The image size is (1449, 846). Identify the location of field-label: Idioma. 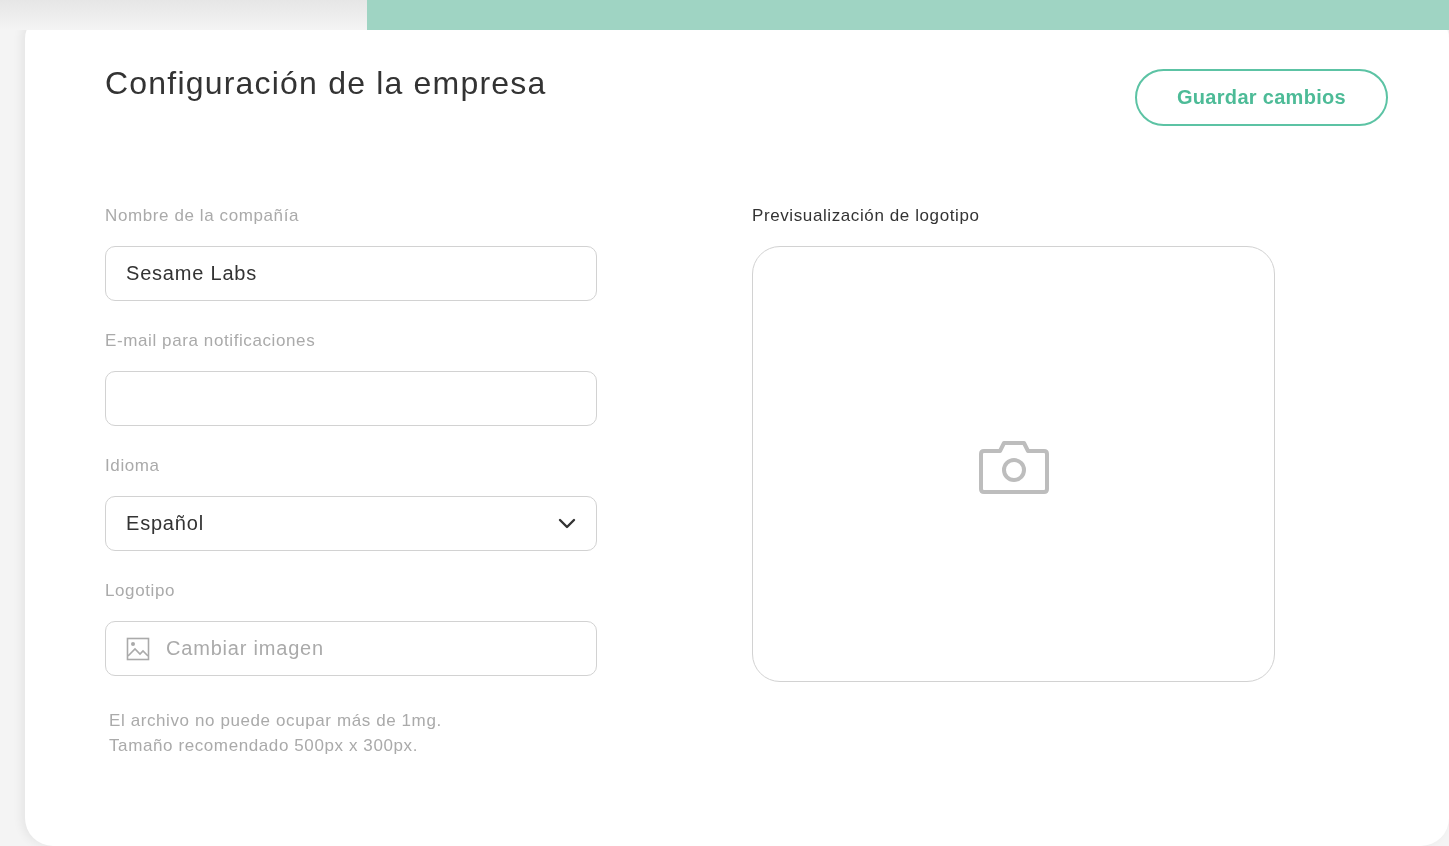
(133, 466).